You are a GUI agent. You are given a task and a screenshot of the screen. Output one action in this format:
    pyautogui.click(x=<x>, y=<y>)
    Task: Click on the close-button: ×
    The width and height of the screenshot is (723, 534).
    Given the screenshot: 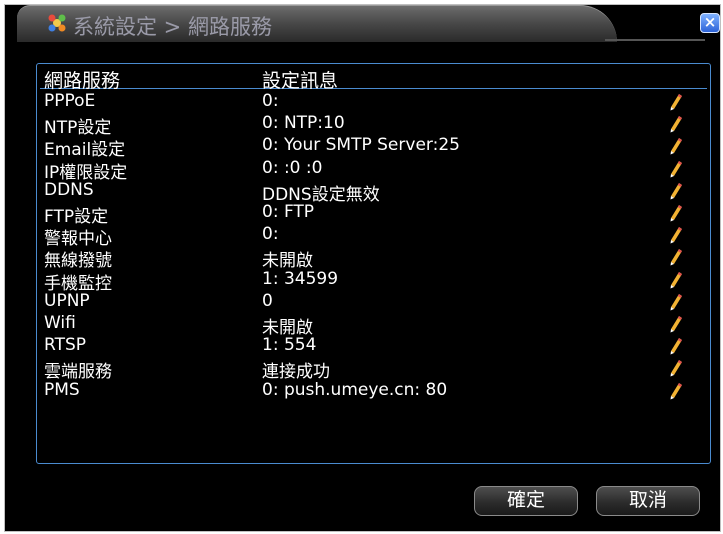 What is the action you would take?
    pyautogui.click(x=710, y=23)
    